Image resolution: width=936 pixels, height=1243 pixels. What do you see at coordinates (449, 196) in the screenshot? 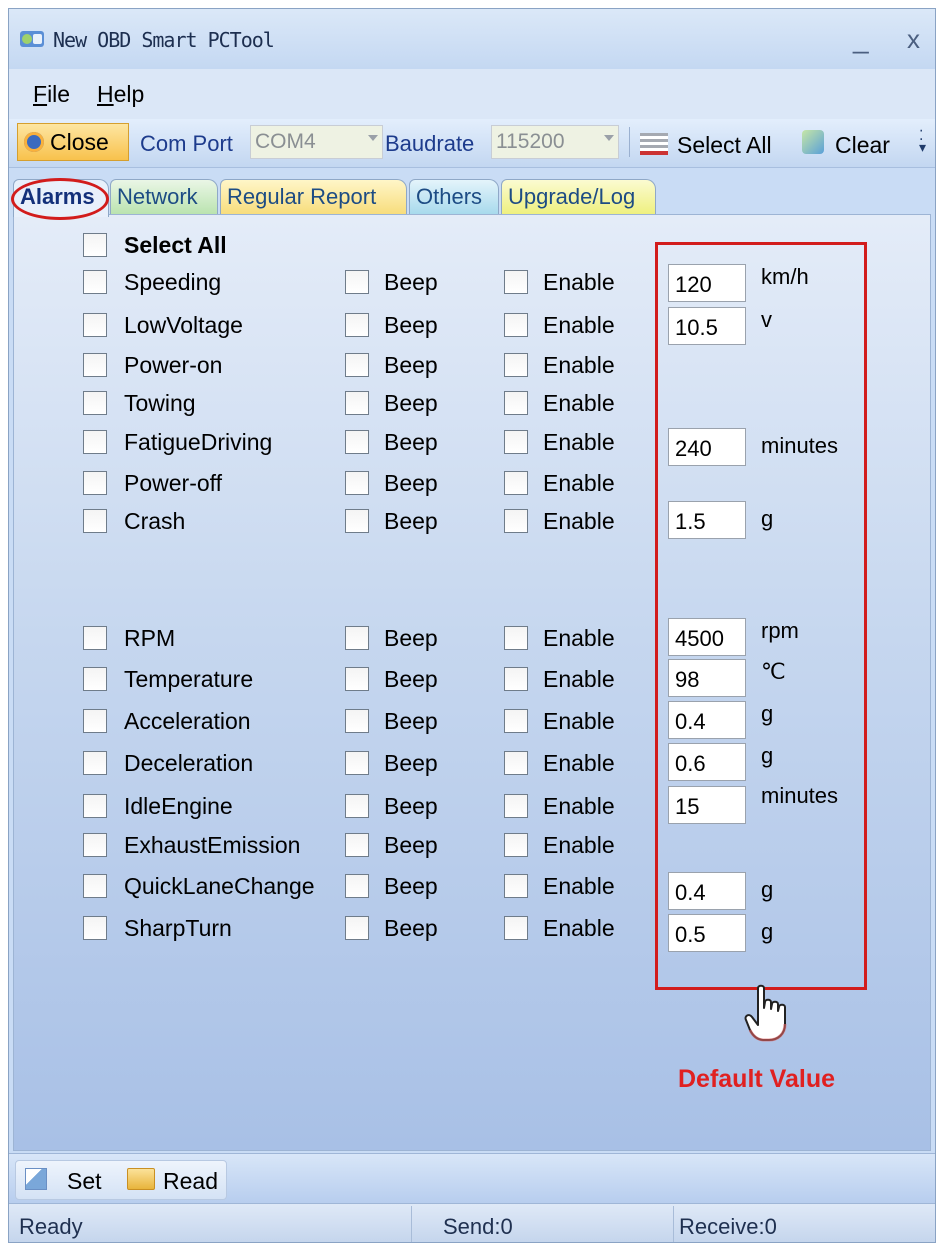
I see `tab-others-label: Others` at bounding box center [449, 196].